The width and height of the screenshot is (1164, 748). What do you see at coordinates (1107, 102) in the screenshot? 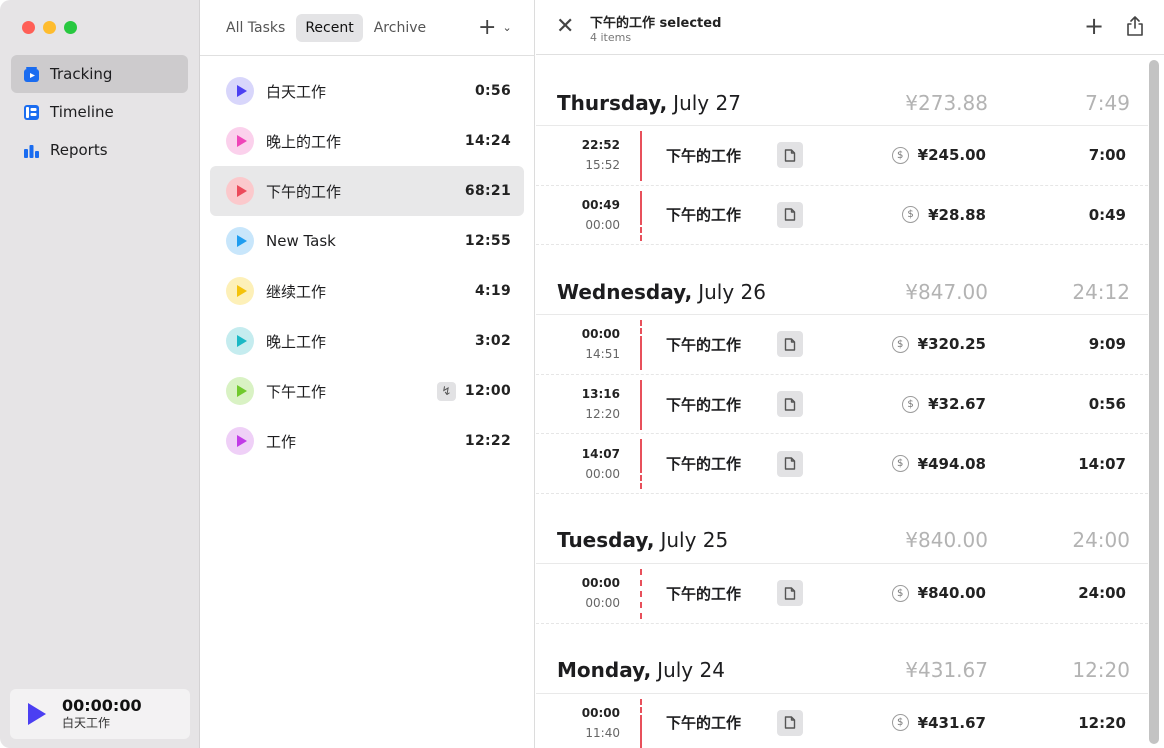
I see `day-total-duration: 7:49` at bounding box center [1107, 102].